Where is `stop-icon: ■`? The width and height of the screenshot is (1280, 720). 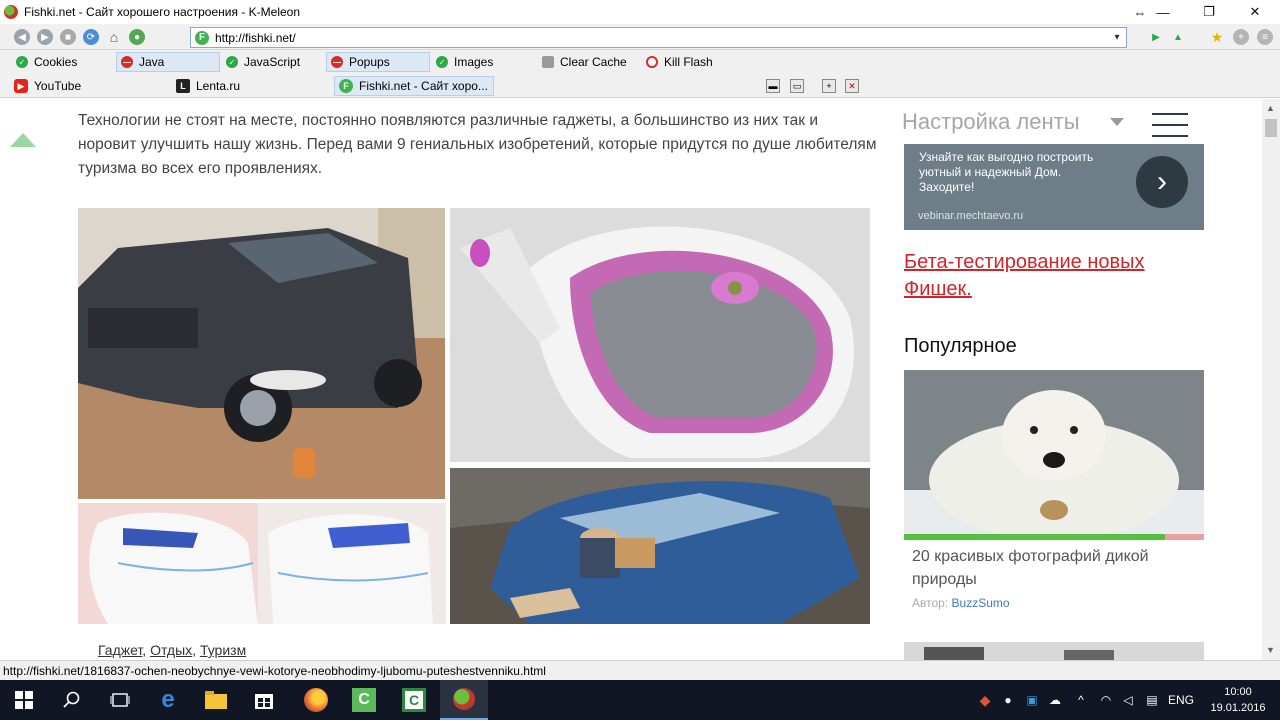 stop-icon: ■ is located at coordinates (68, 37).